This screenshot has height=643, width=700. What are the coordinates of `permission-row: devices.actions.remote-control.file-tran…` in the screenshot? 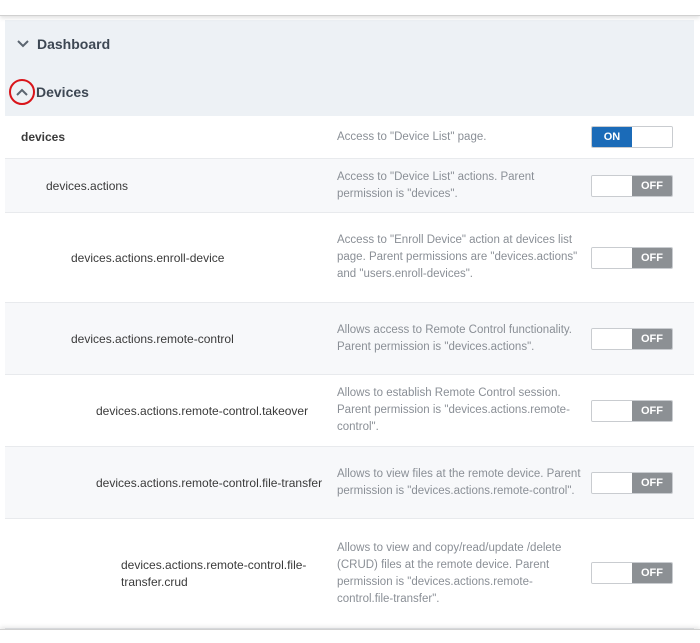 It's located at (349, 483).